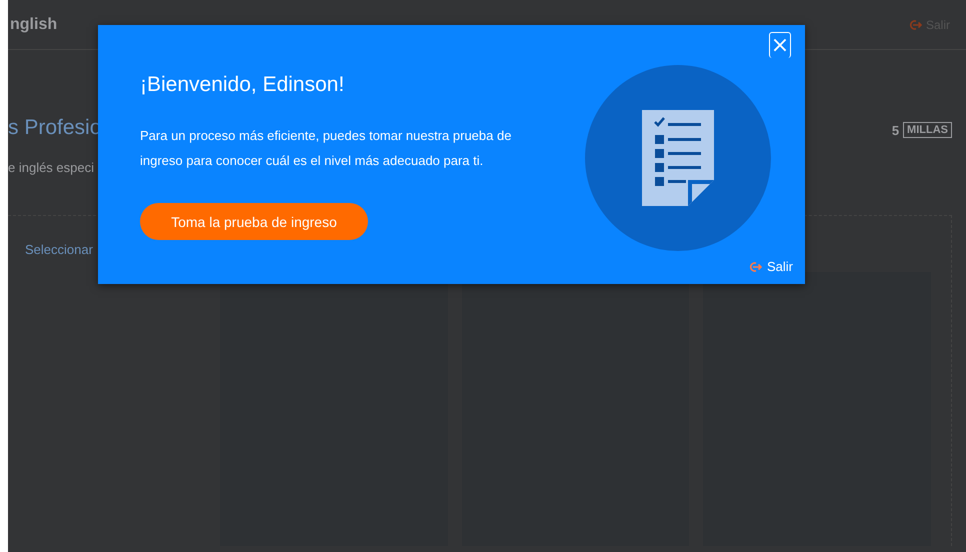 The width and height of the screenshot is (966, 552). Describe the element at coordinates (59, 249) in the screenshot. I see `select-label: Seleccionar` at that location.